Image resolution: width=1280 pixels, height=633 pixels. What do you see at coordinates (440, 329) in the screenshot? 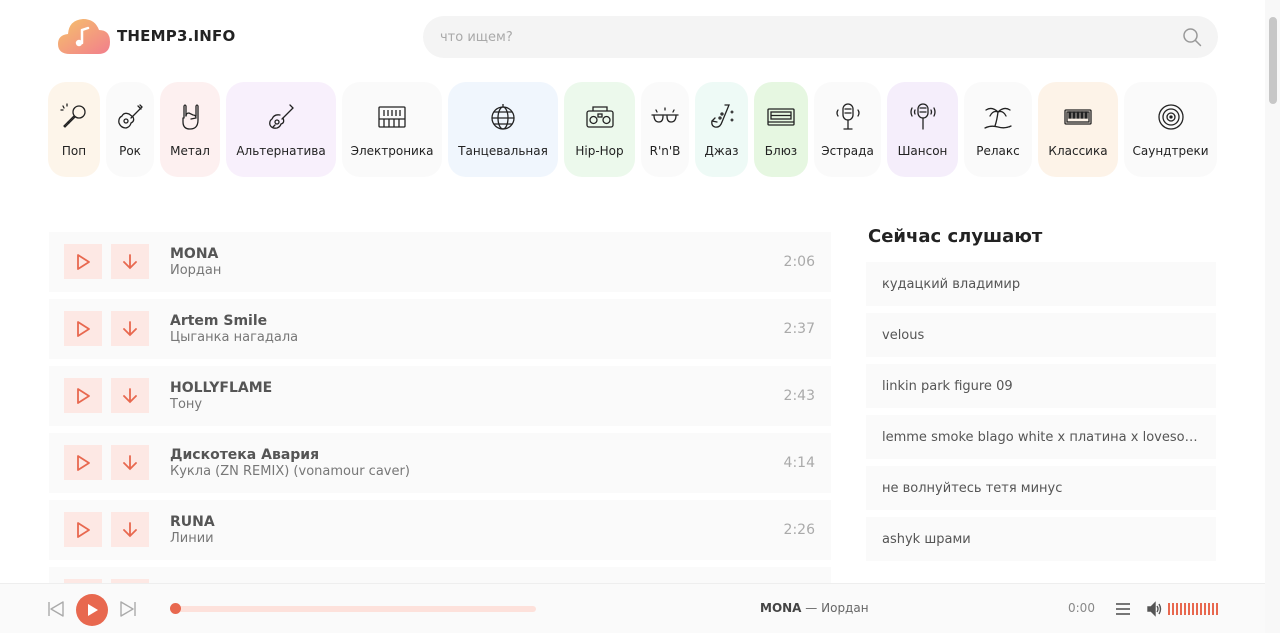
I see `track-row: Artem Smile Цыганка нагадала 2:37` at bounding box center [440, 329].